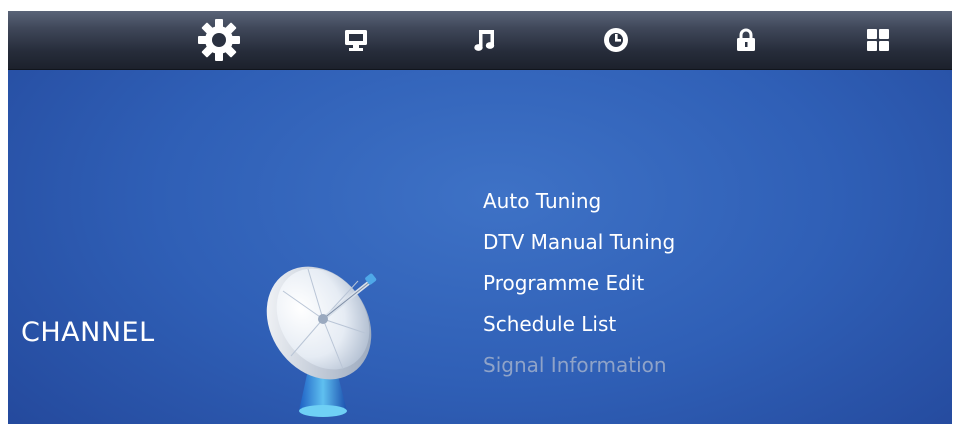  I want to click on menu-item-programme-edit: Programme Edit, so click(579, 287).